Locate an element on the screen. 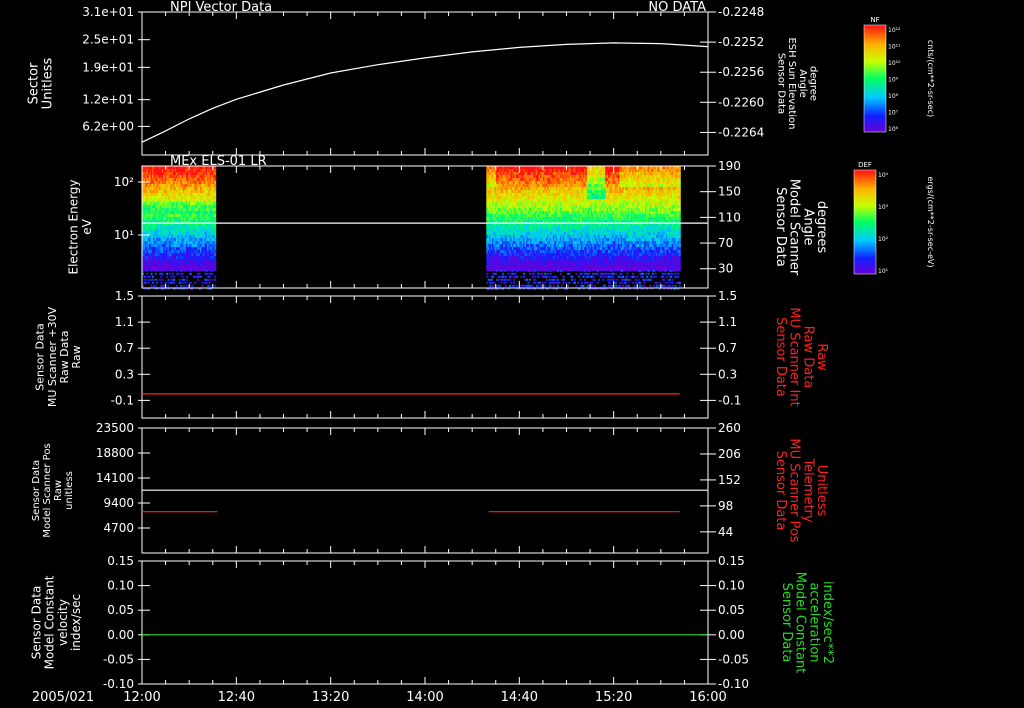 The width and height of the screenshot is (1024, 708). right-y-tick-label: -0.1 is located at coordinates (729, 400).